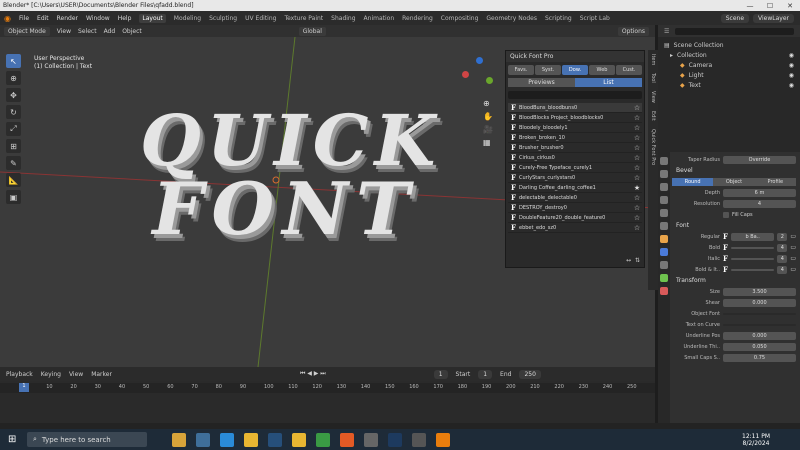 Image resolution: width=800 pixels, height=450 pixels. I want to click on taper-radius-dropdown: Override, so click(759, 159).